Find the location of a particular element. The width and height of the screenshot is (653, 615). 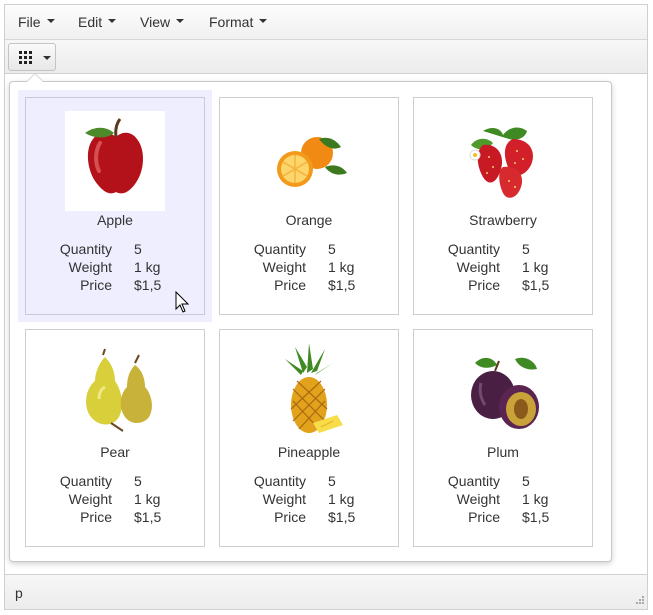

fruit-name: Pear is located at coordinates (115, 452).